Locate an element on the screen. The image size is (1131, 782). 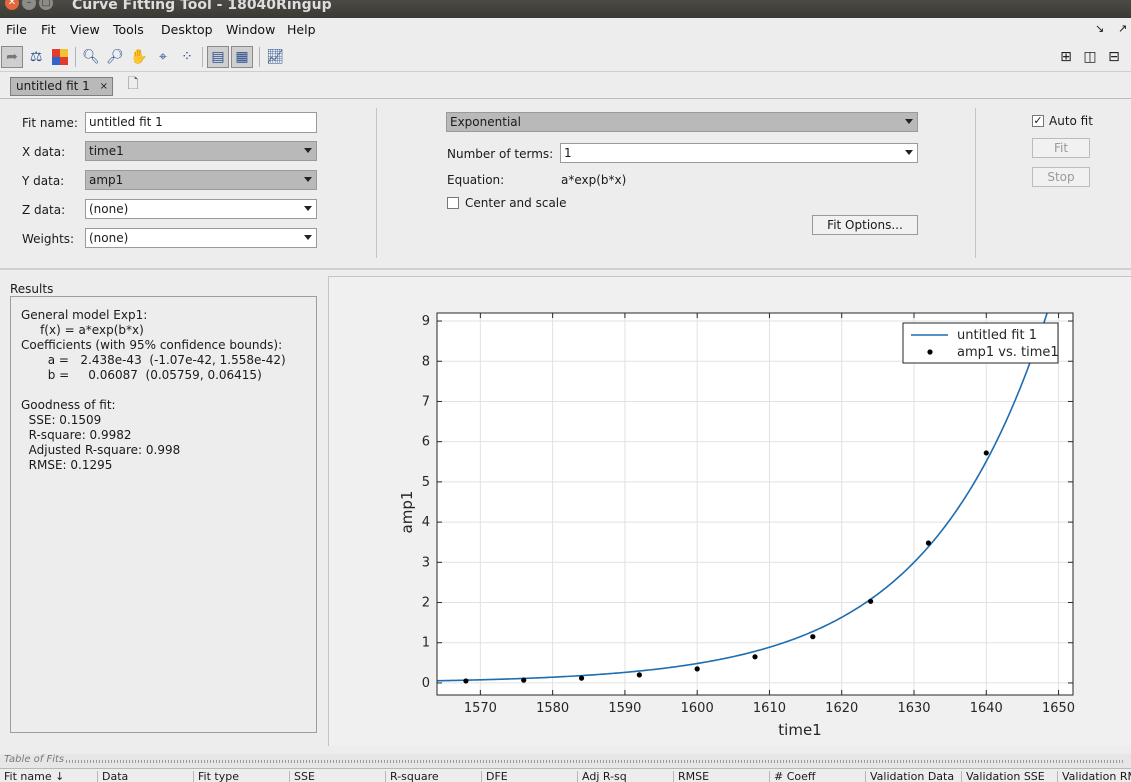
window-titlebar: ✕ – □ Curve Fitting Tool - 18040Ringup is located at coordinates (565, 9).